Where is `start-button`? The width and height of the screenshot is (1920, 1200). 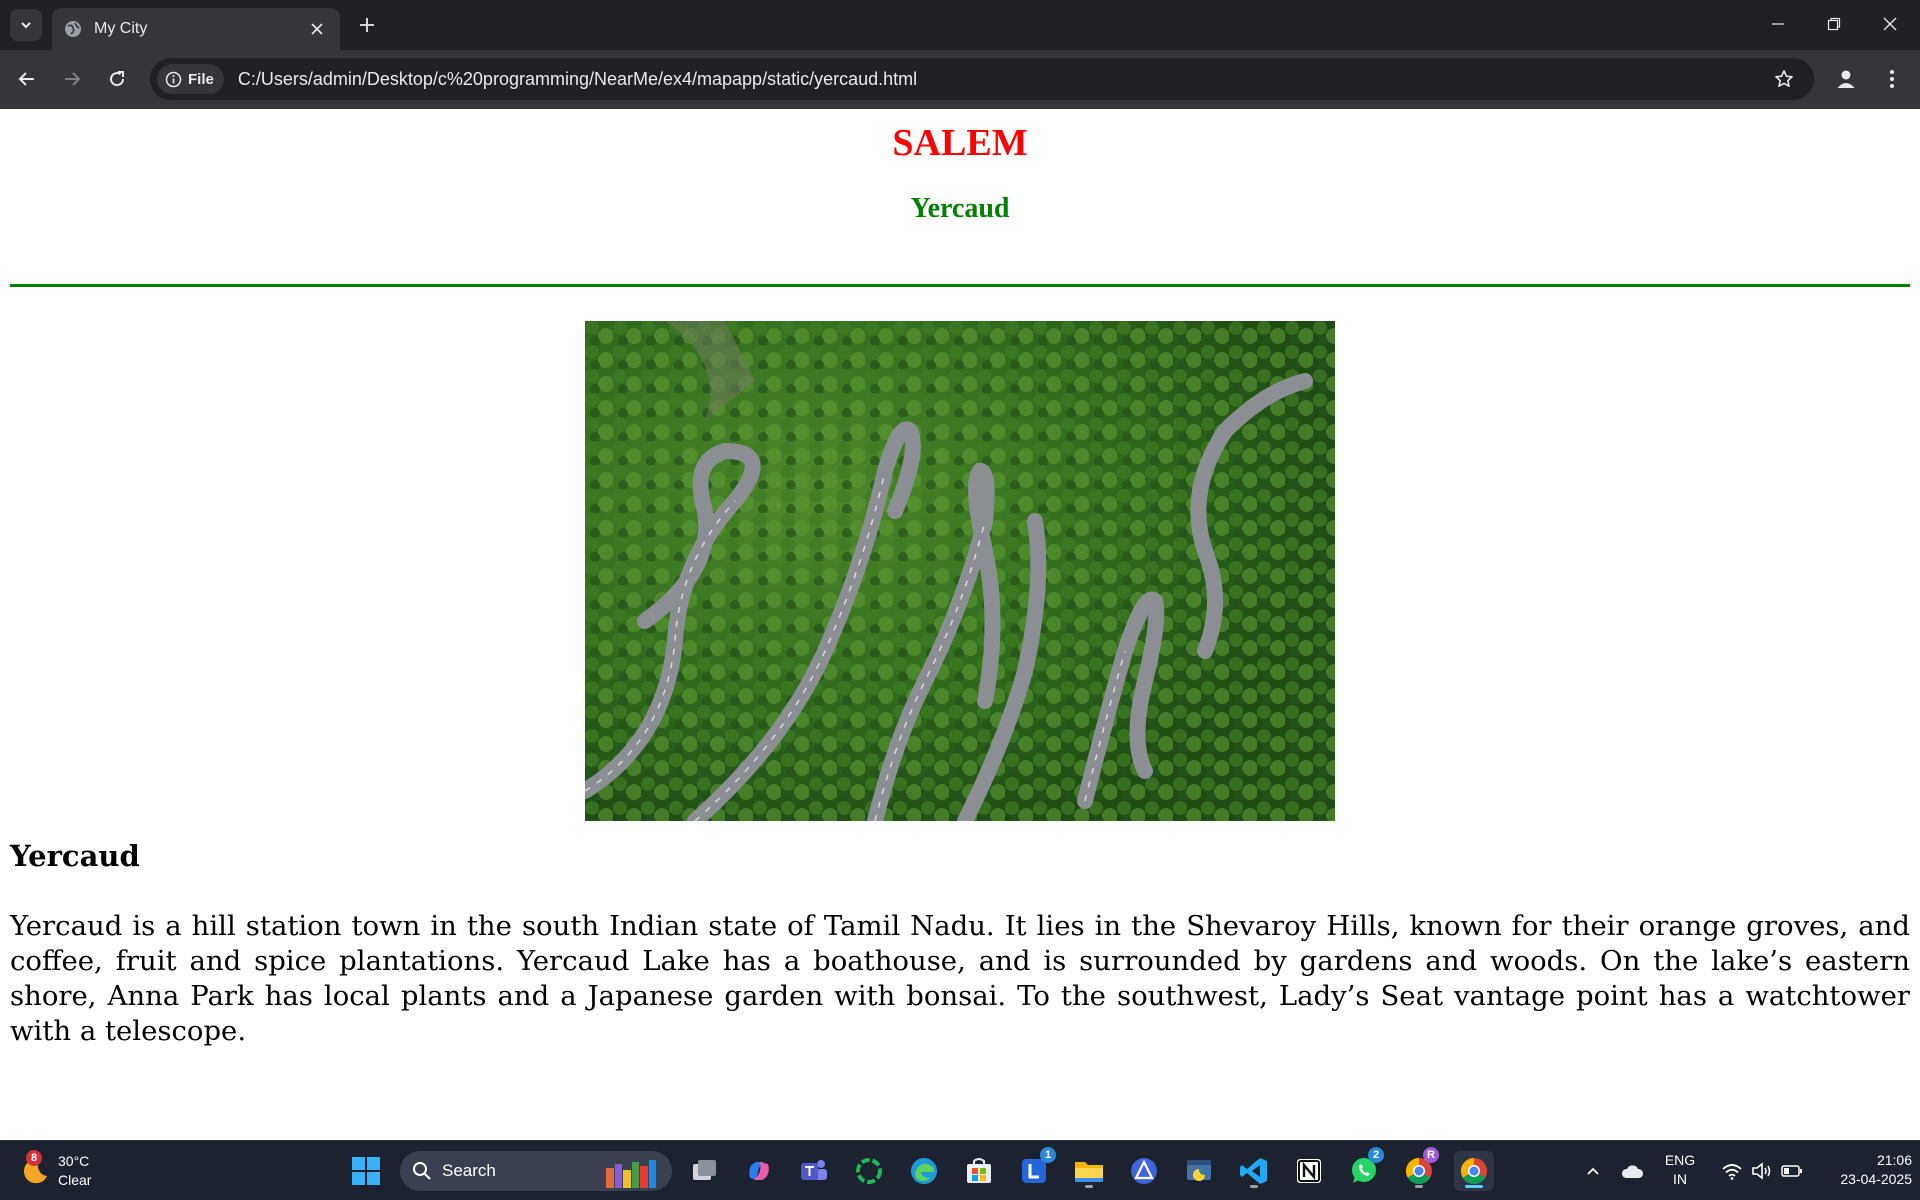 start-button is located at coordinates (366, 1171).